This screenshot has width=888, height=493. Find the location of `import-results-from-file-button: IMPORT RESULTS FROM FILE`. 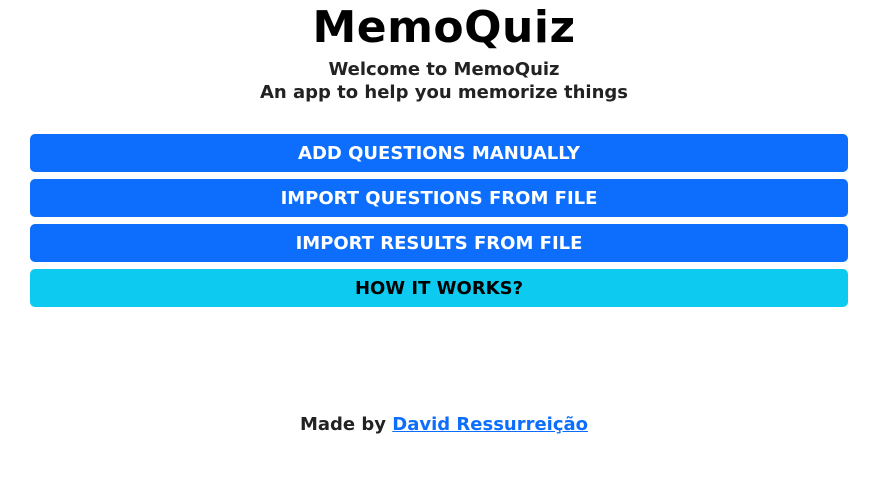

import-results-from-file-button: IMPORT RESULTS FROM FILE is located at coordinates (439, 243).